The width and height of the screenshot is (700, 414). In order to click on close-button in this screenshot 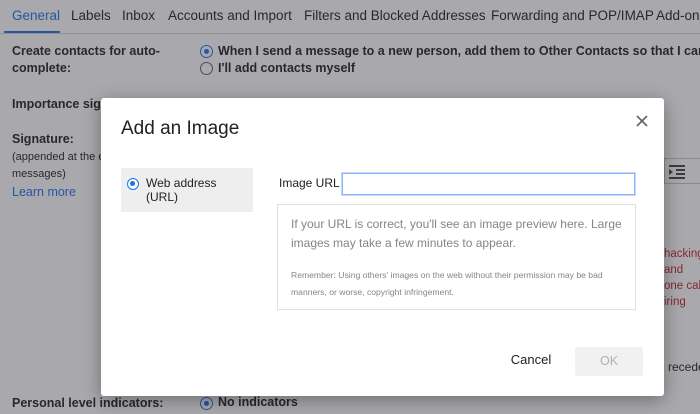, I will do `click(642, 121)`.